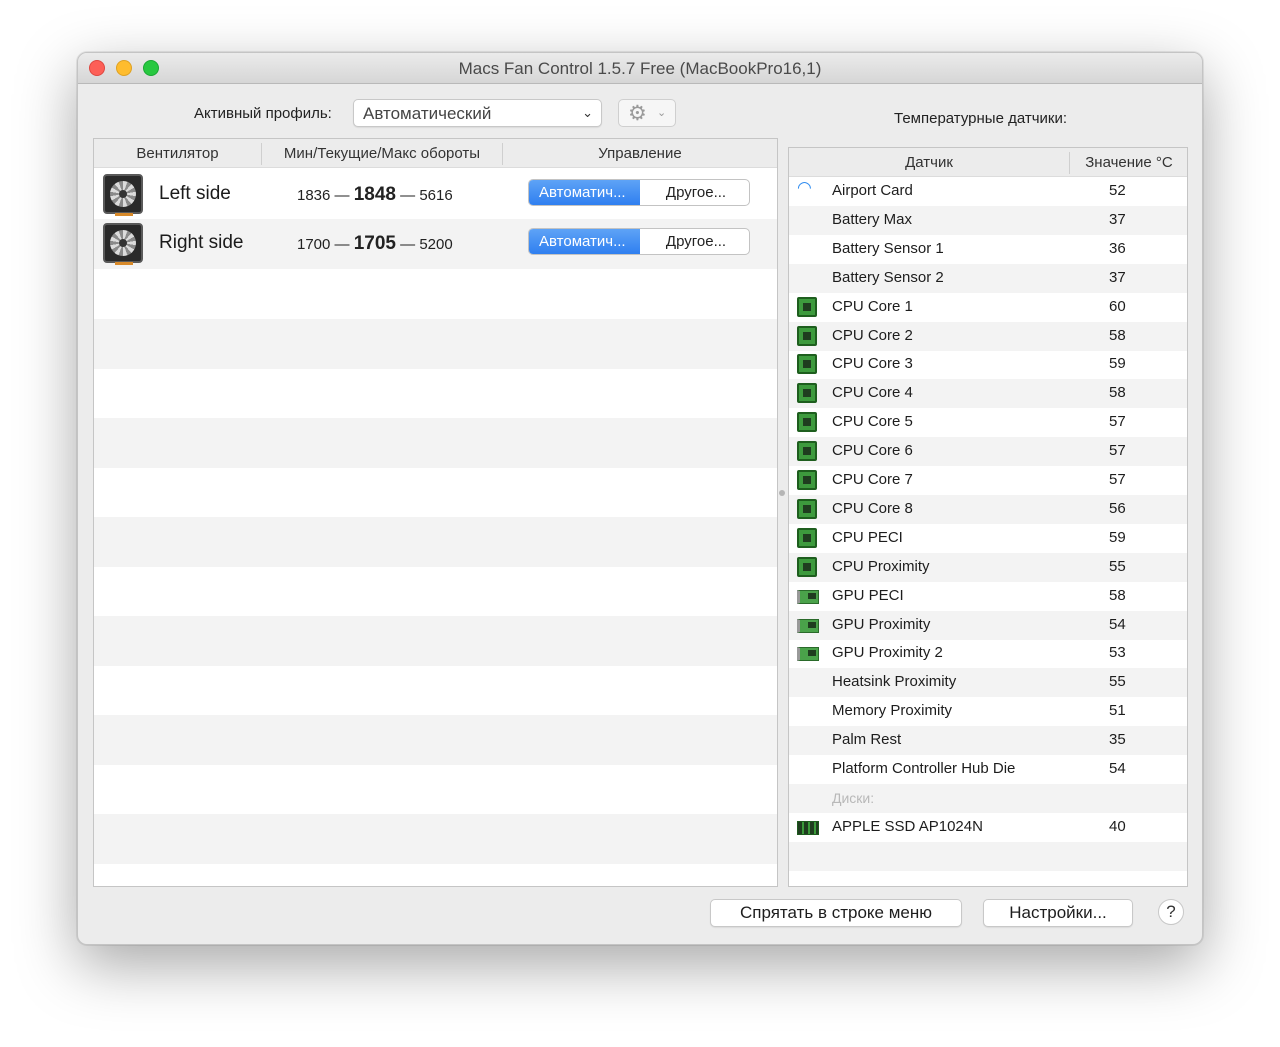 This screenshot has height=1047, width=1280. I want to click on fan-rpm-max: 5616, so click(436, 195).